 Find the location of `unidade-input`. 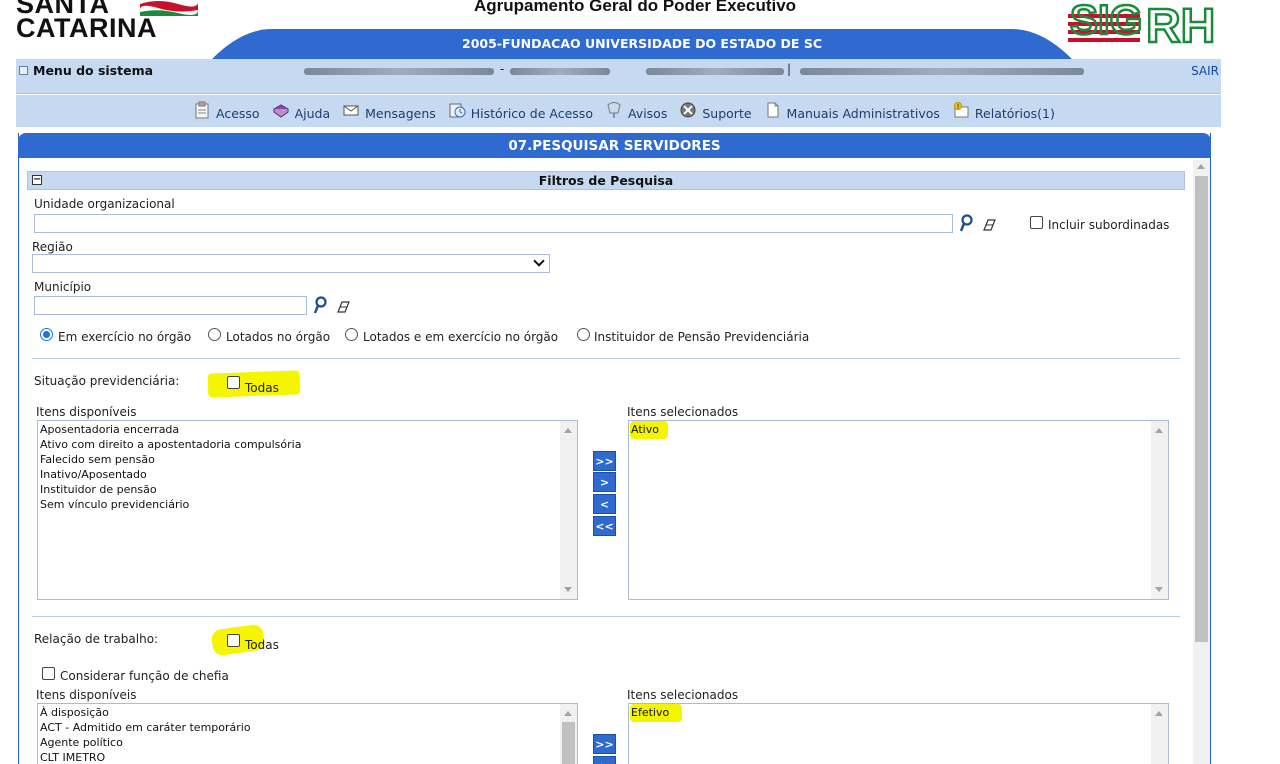

unidade-input is located at coordinates (493, 223).